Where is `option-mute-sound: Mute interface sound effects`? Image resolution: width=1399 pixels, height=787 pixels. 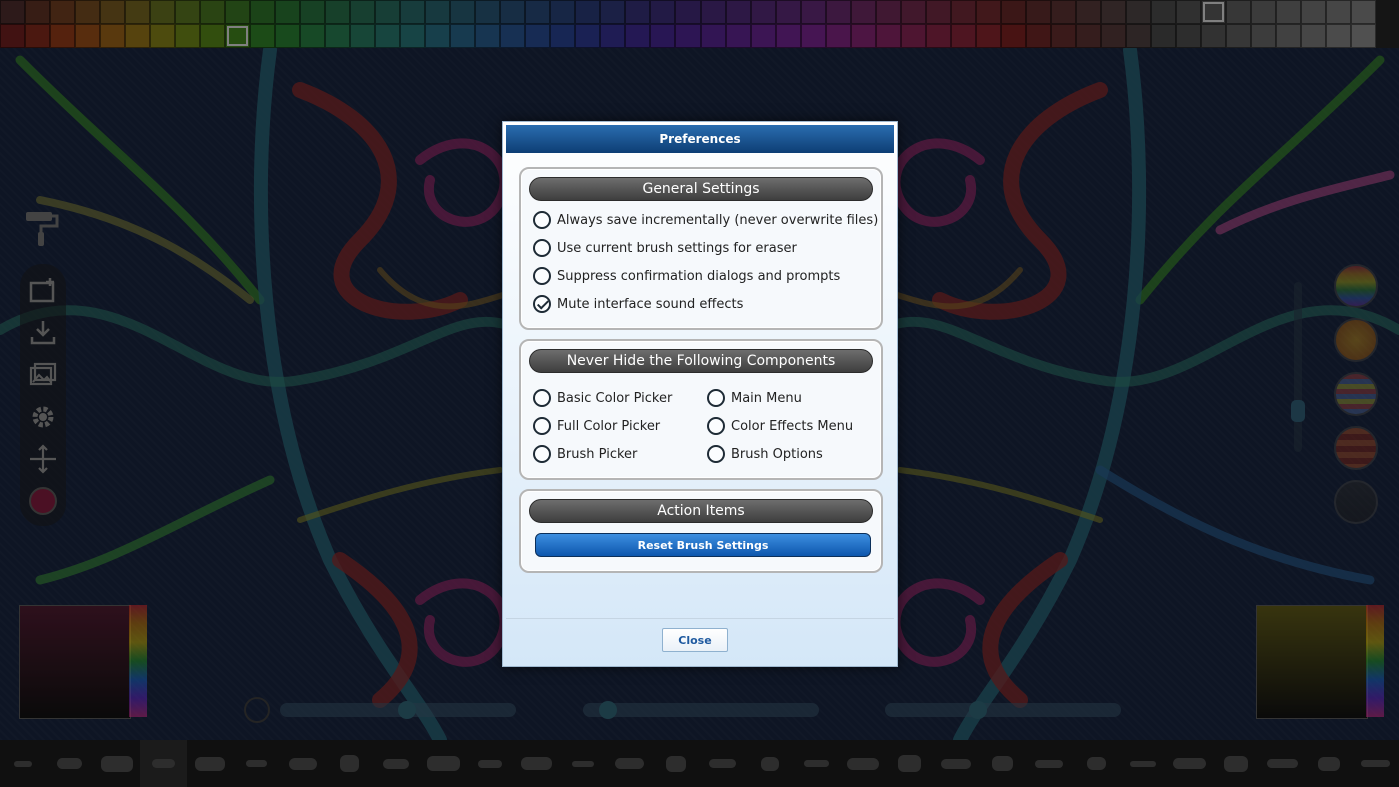 option-mute-sound: Mute interface sound effects is located at coordinates (638, 304).